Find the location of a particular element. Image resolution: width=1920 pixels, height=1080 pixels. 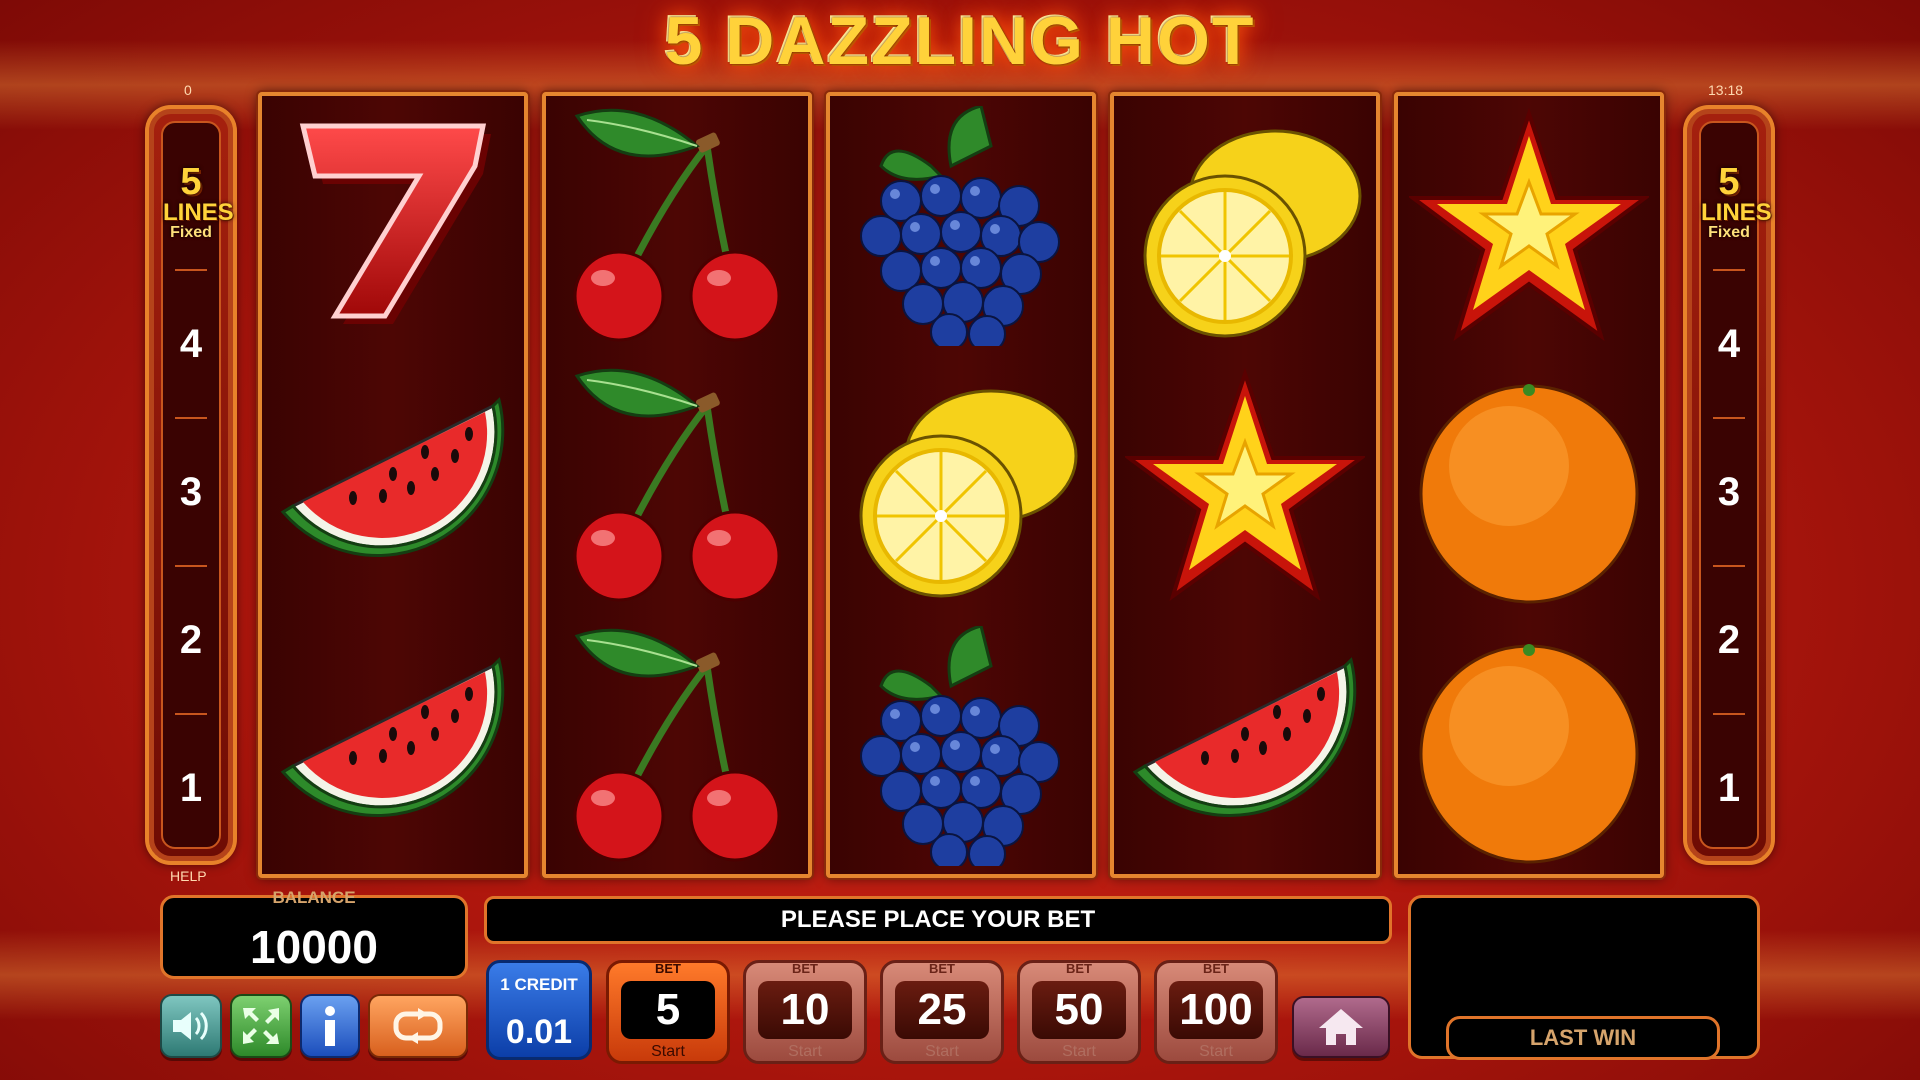

message-bar: PLEASE PLACE YOUR BET is located at coordinates (938, 920).